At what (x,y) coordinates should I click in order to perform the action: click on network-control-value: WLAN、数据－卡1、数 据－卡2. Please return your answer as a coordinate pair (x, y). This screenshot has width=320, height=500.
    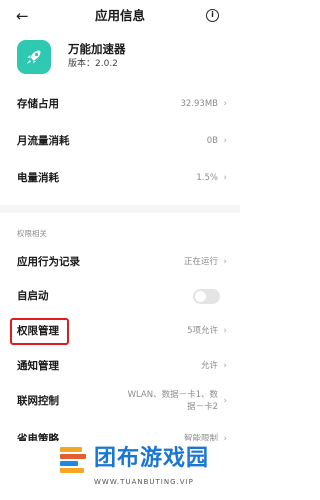
    Looking at the image, I should click on (173, 401).